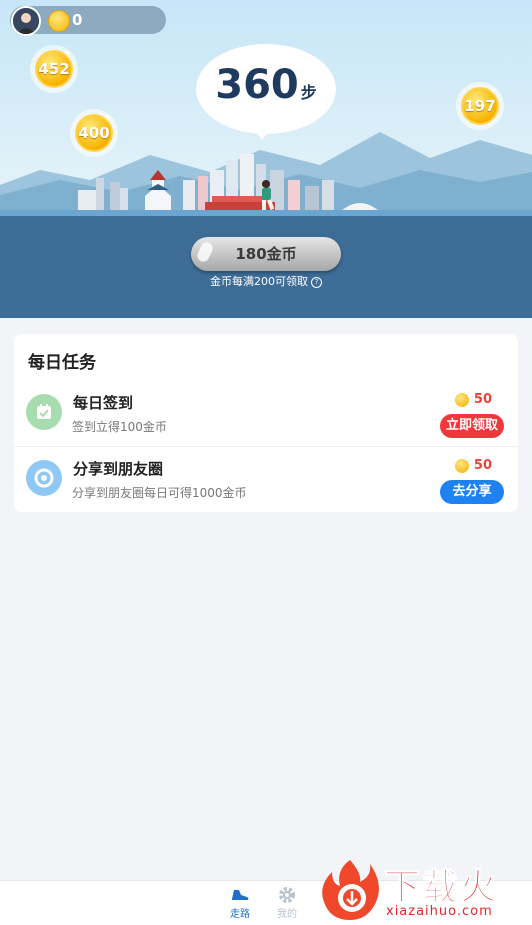 The height and width of the screenshot is (925, 532). I want to click on daily-tasks-title: 每日任务, so click(62, 363).